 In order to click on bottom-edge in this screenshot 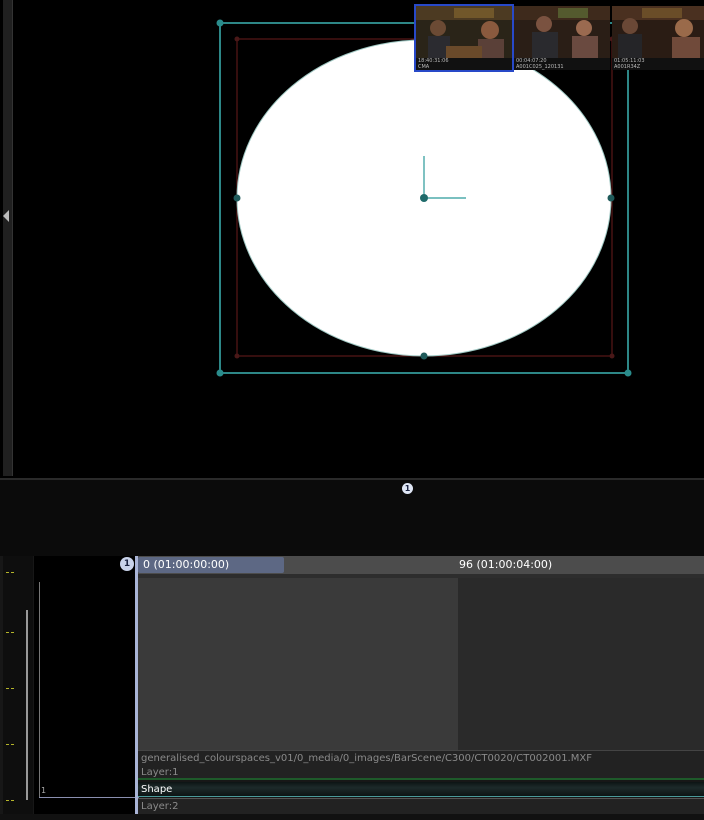, I will do `click(352, 817)`.